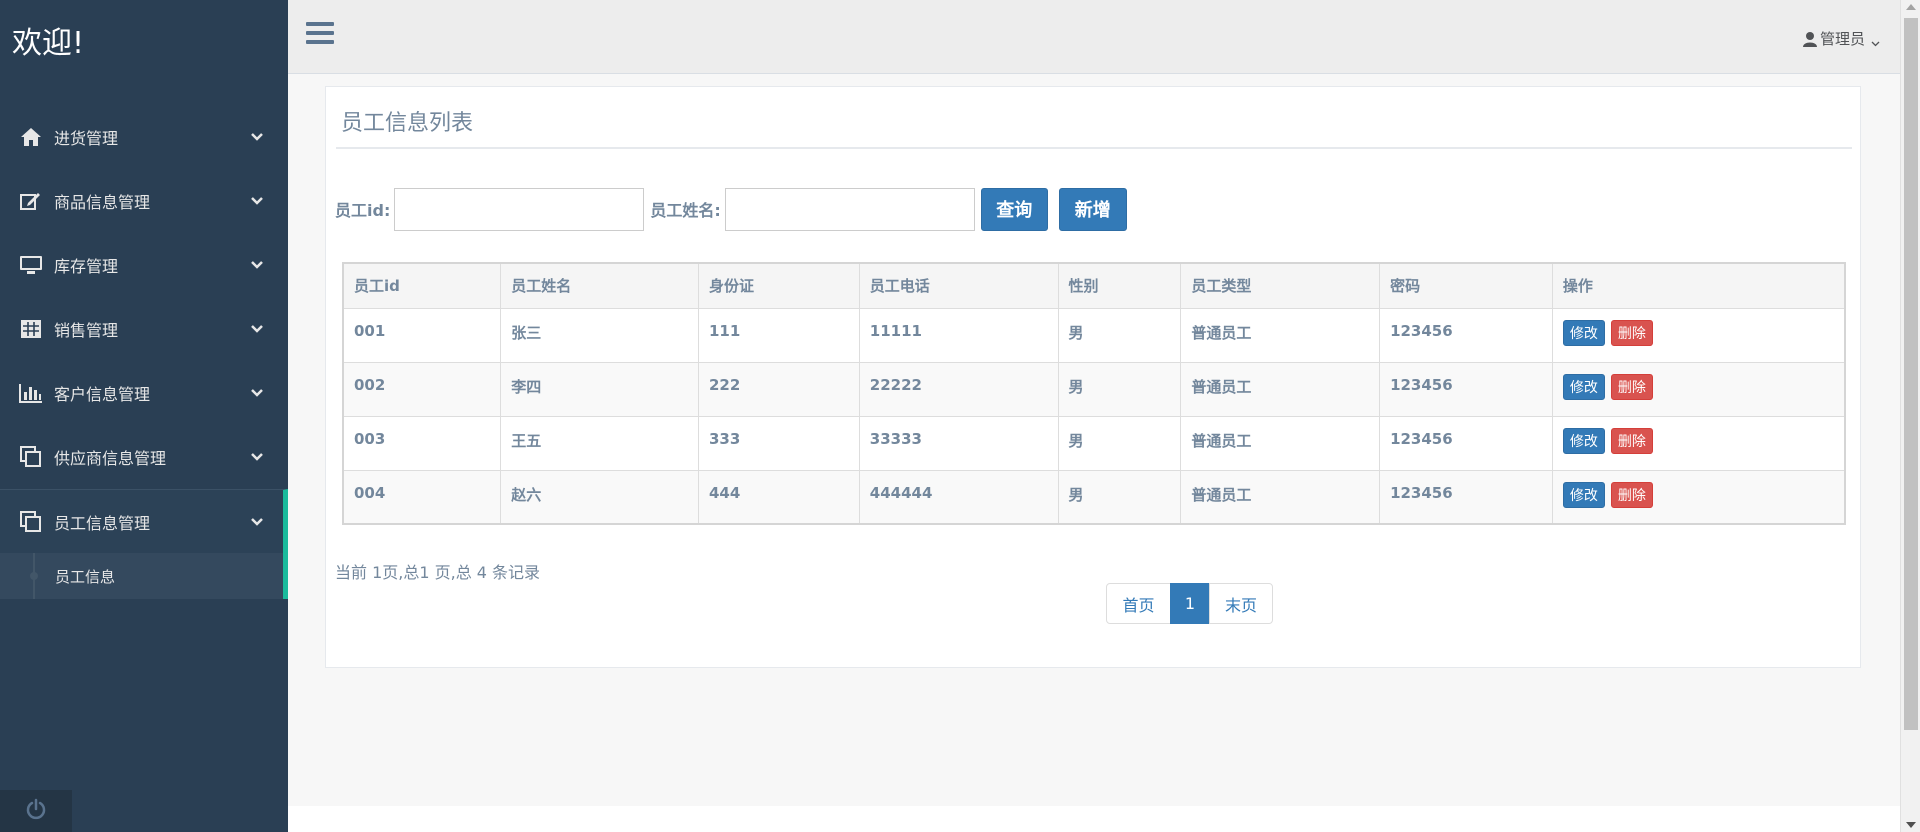 This screenshot has height=832, width=1920. Describe the element at coordinates (1094, 148) in the screenshot. I see `divider` at that location.